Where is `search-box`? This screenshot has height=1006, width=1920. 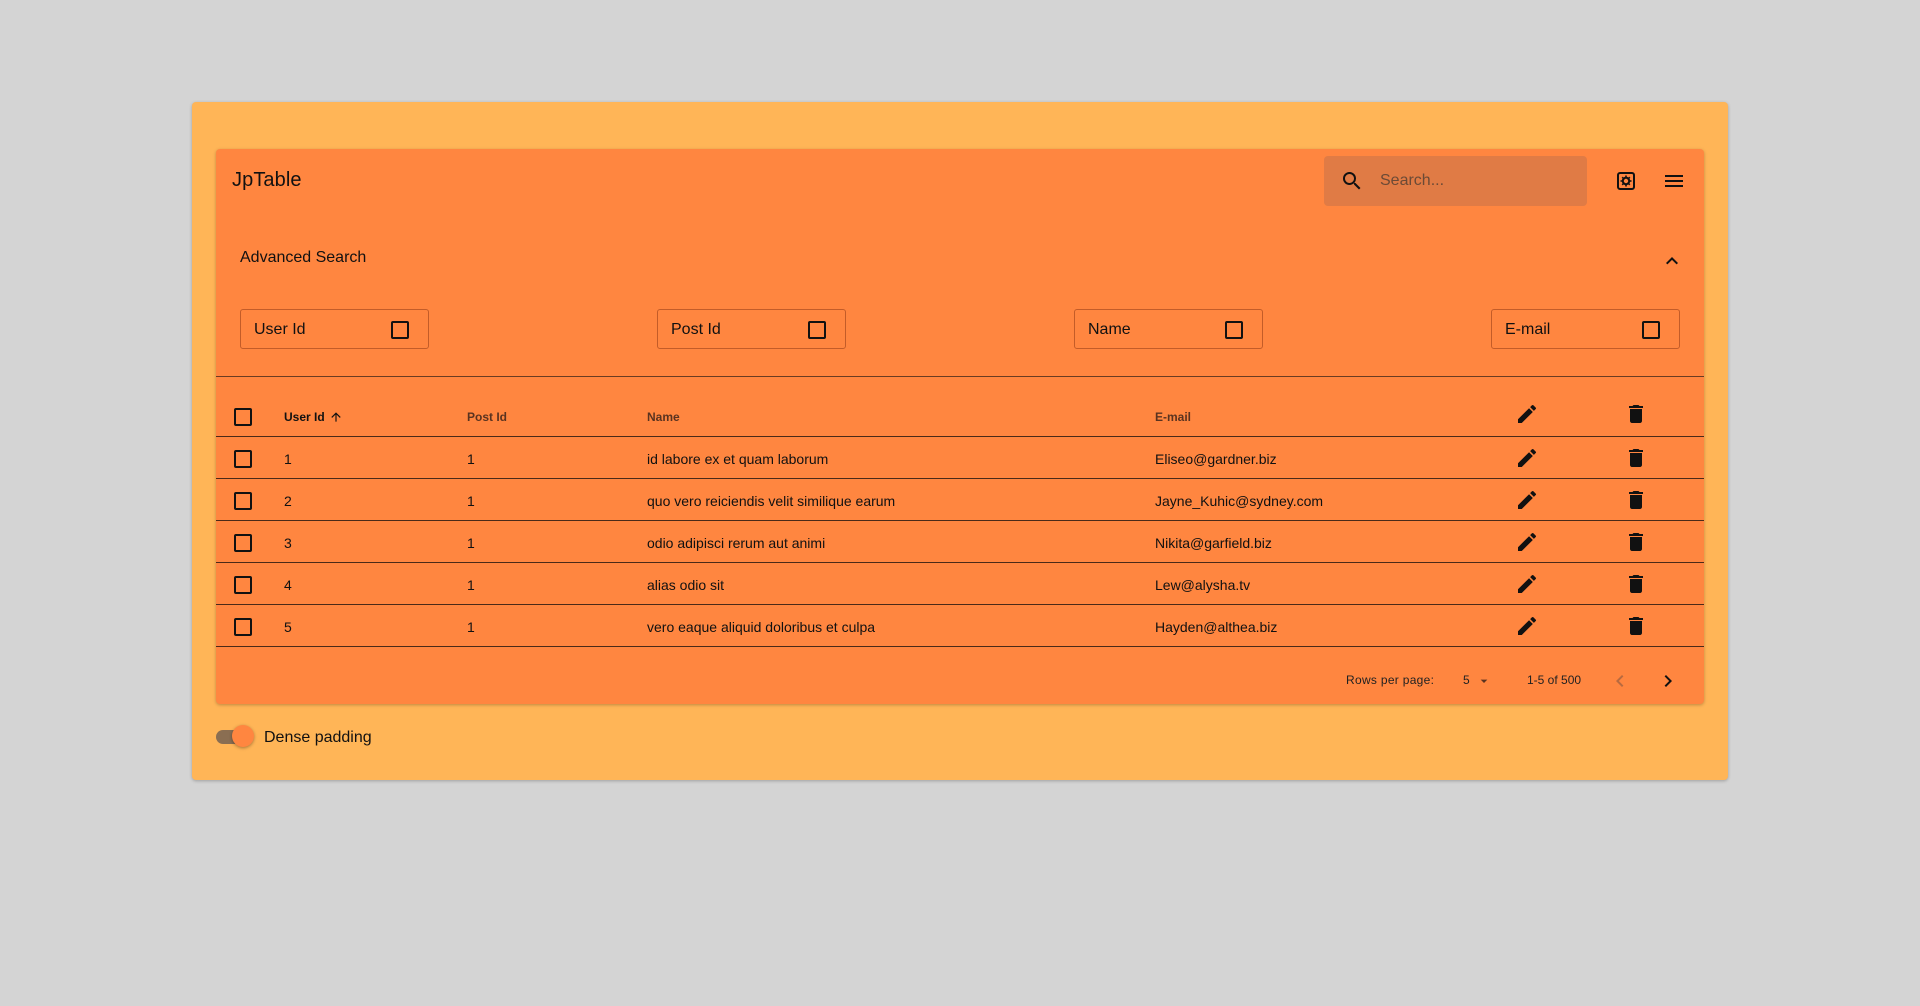 search-box is located at coordinates (1455, 181).